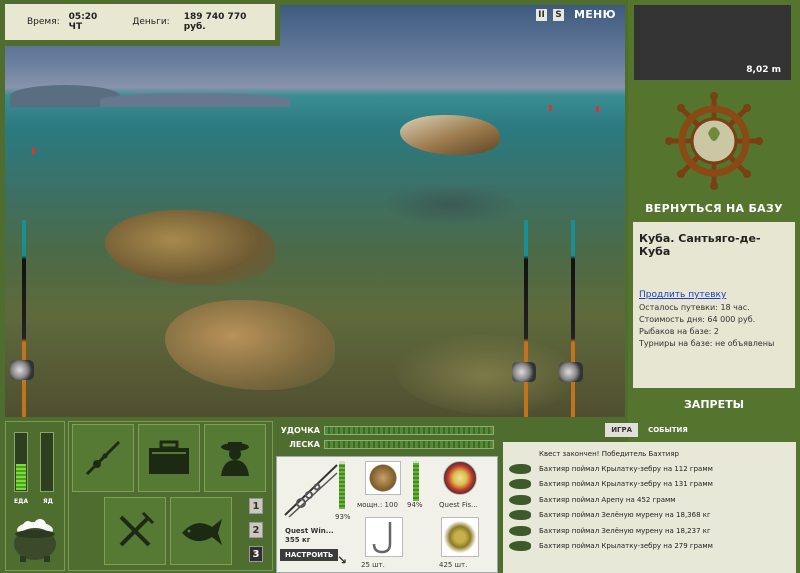 The height and width of the screenshot is (573, 800). What do you see at coordinates (21, 501) in the screenshot?
I see `food-label: ЕДА` at bounding box center [21, 501].